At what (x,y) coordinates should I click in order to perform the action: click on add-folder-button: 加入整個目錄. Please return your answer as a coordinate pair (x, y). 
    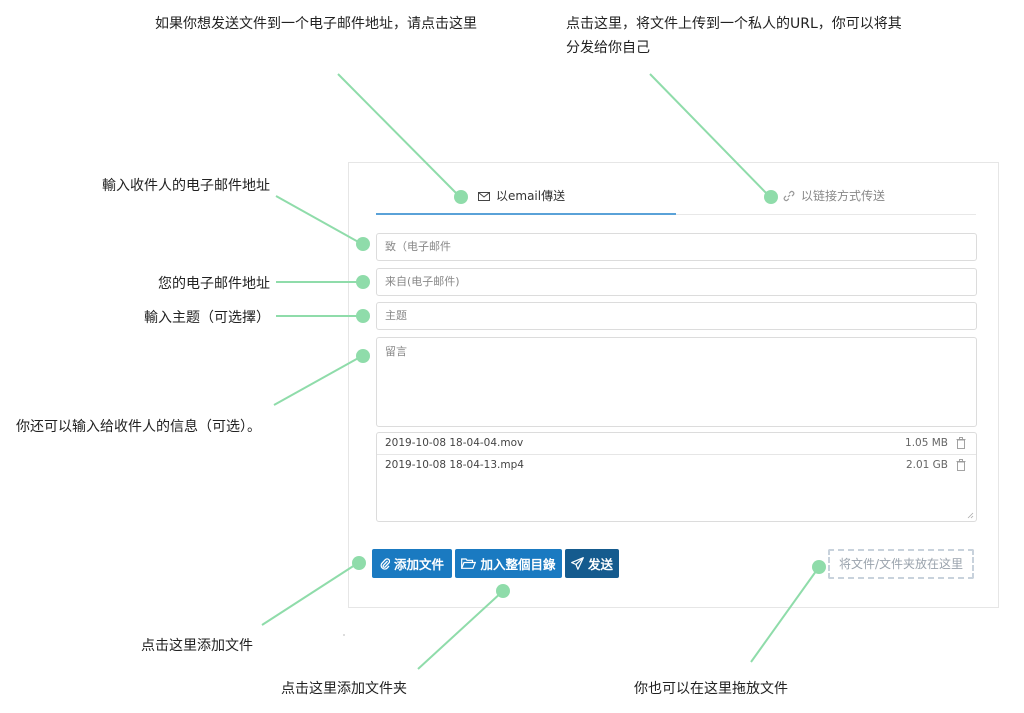
    Looking at the image, I should click on (508, 563).